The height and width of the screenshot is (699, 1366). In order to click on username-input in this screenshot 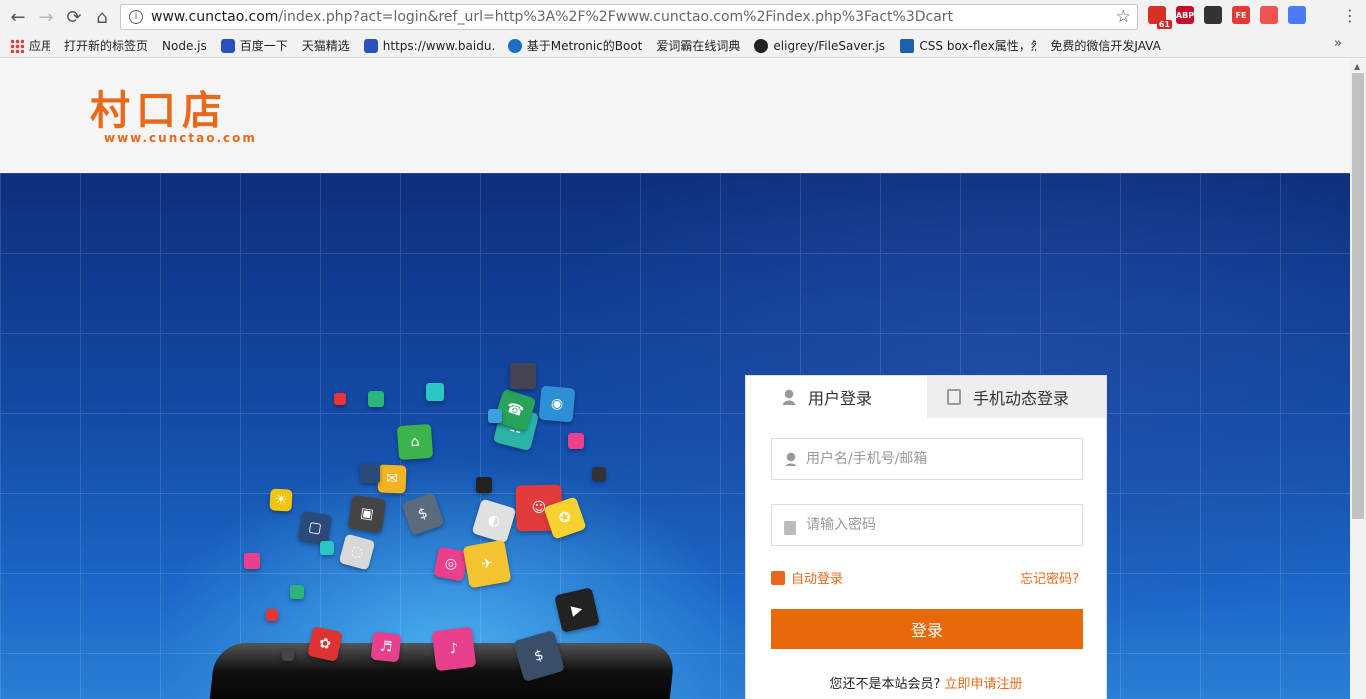, I will do `click(941, 459)`.